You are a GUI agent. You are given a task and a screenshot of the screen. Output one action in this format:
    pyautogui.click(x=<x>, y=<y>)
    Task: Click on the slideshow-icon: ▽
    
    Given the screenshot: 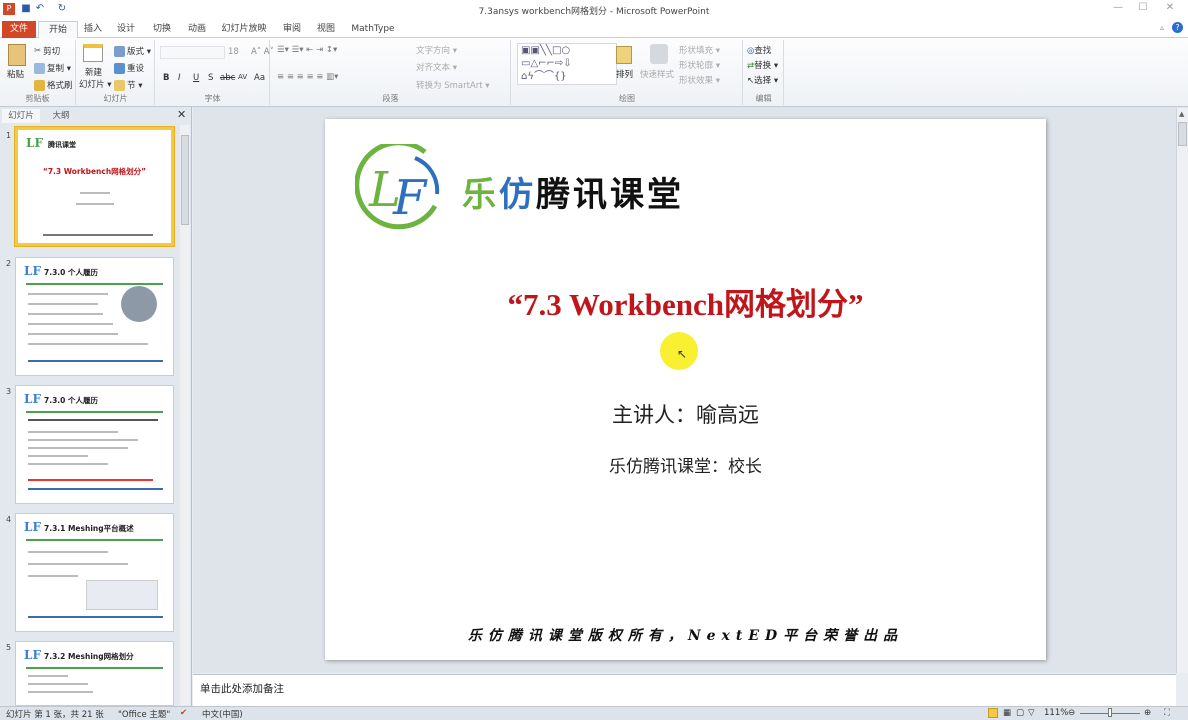 What is the action you would take?
    pyautogui.click(x=1031, y=713)
    